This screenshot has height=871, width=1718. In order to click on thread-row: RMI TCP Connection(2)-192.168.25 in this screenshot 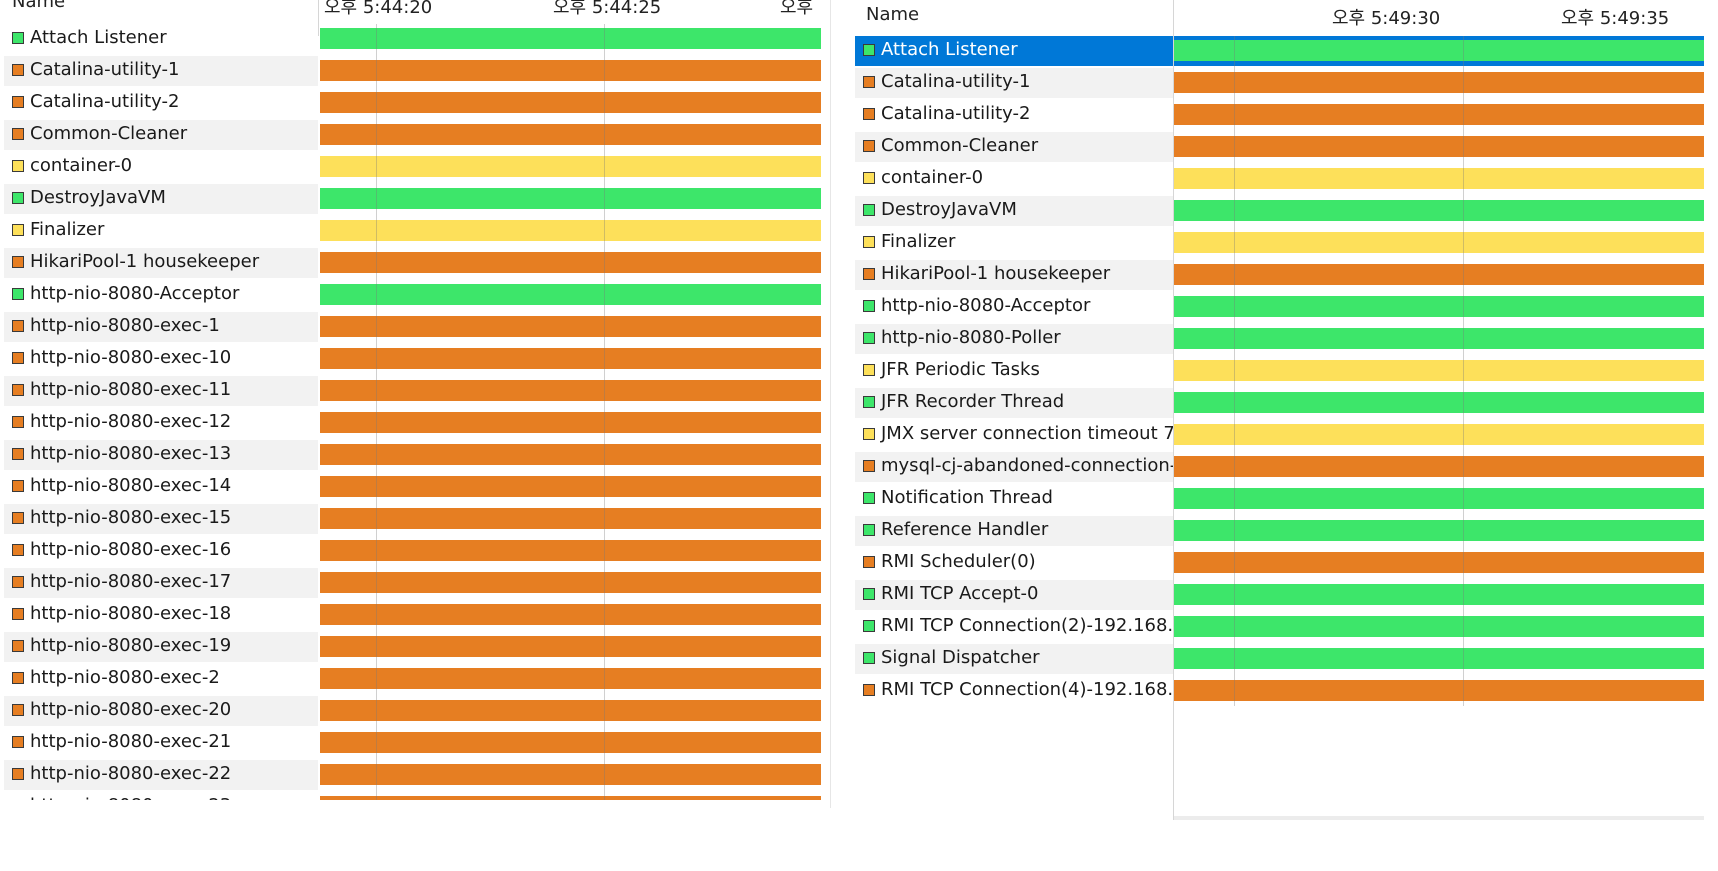, I will do `click(1014, 627)`.